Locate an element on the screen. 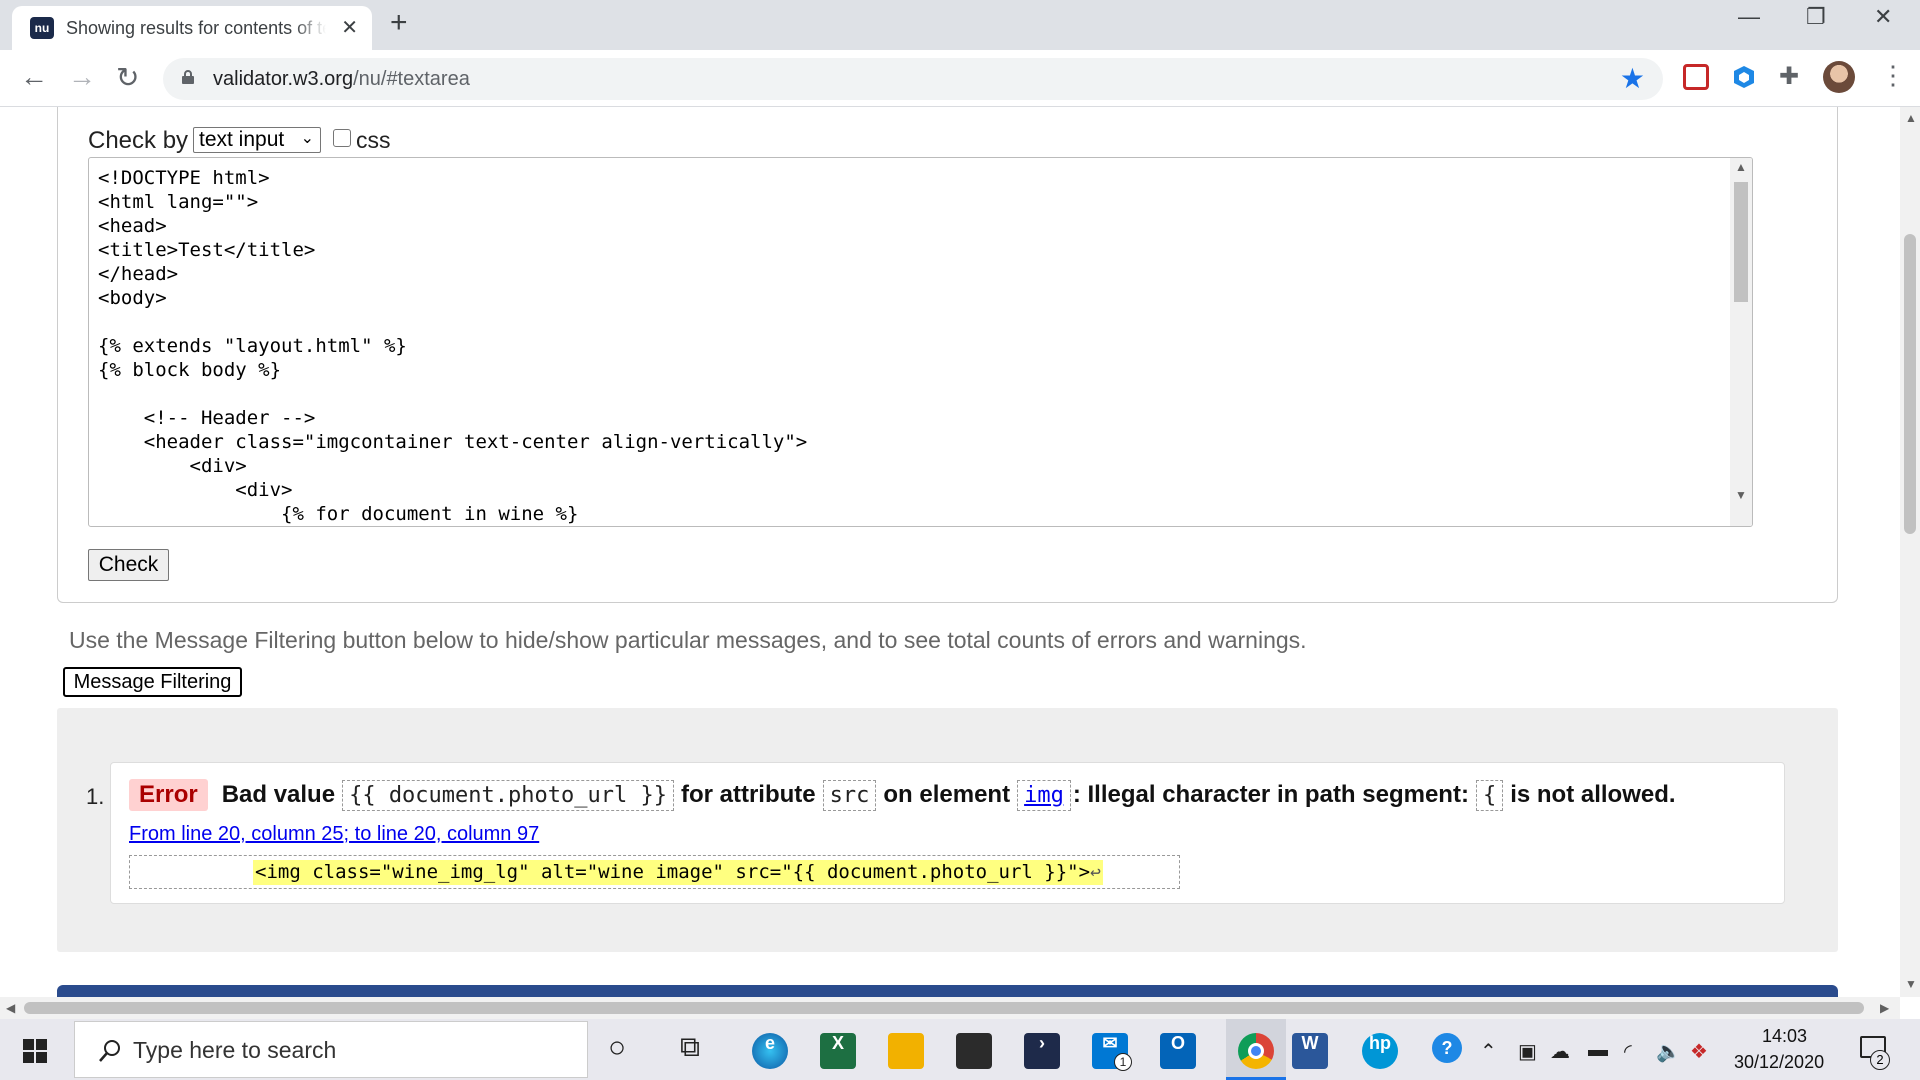 This screenshot has width=1920, height=1080. error-badge: Error is located at coordinates (168, 795).